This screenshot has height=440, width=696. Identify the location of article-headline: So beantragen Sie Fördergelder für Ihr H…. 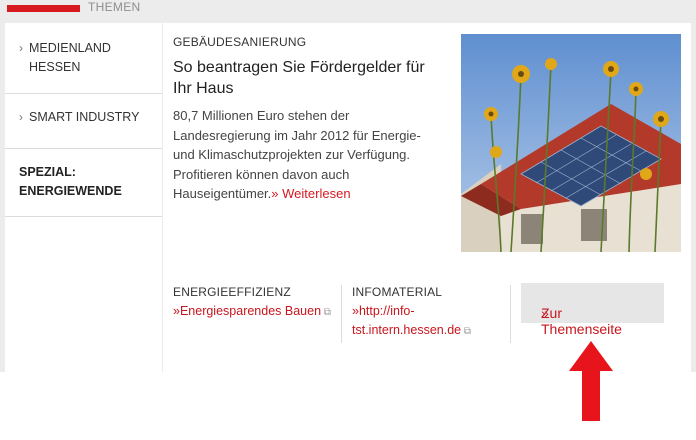
(308, 78).